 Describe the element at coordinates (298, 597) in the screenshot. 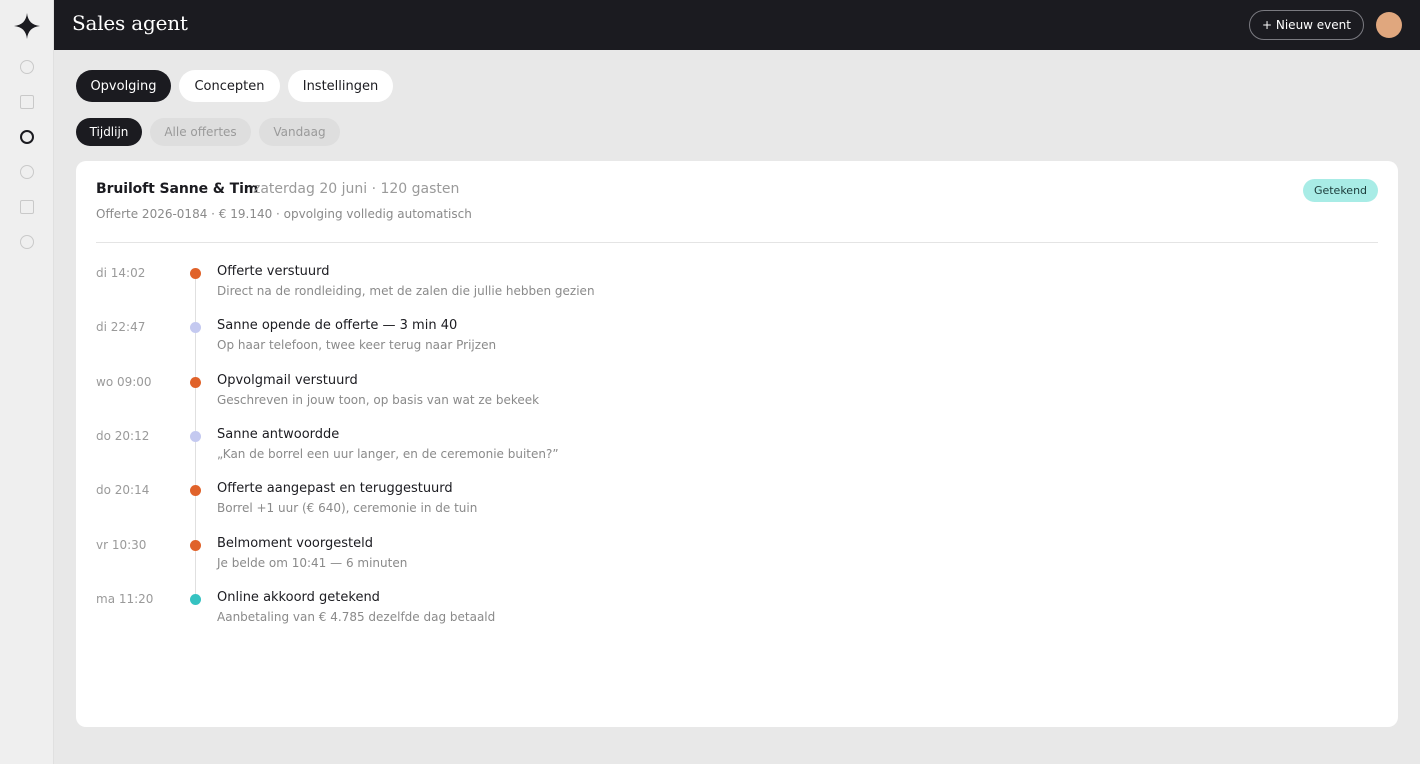

I see `event-title: Online akkoord getekend` at that location.